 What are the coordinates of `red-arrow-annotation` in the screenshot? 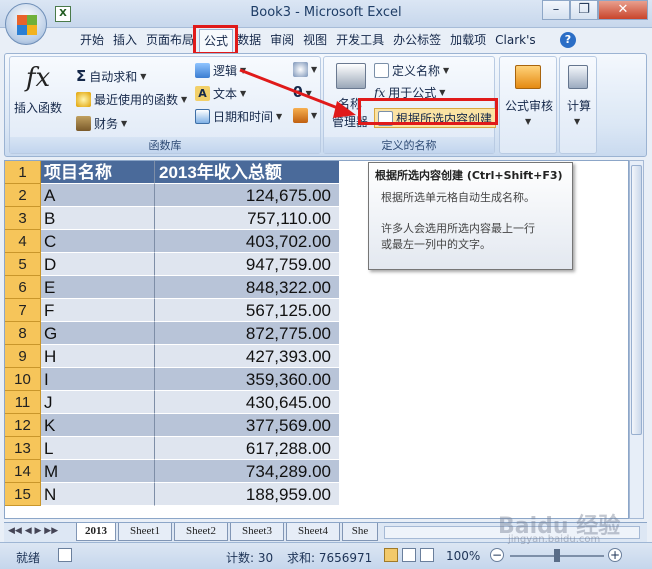 It's located at (297, 93).